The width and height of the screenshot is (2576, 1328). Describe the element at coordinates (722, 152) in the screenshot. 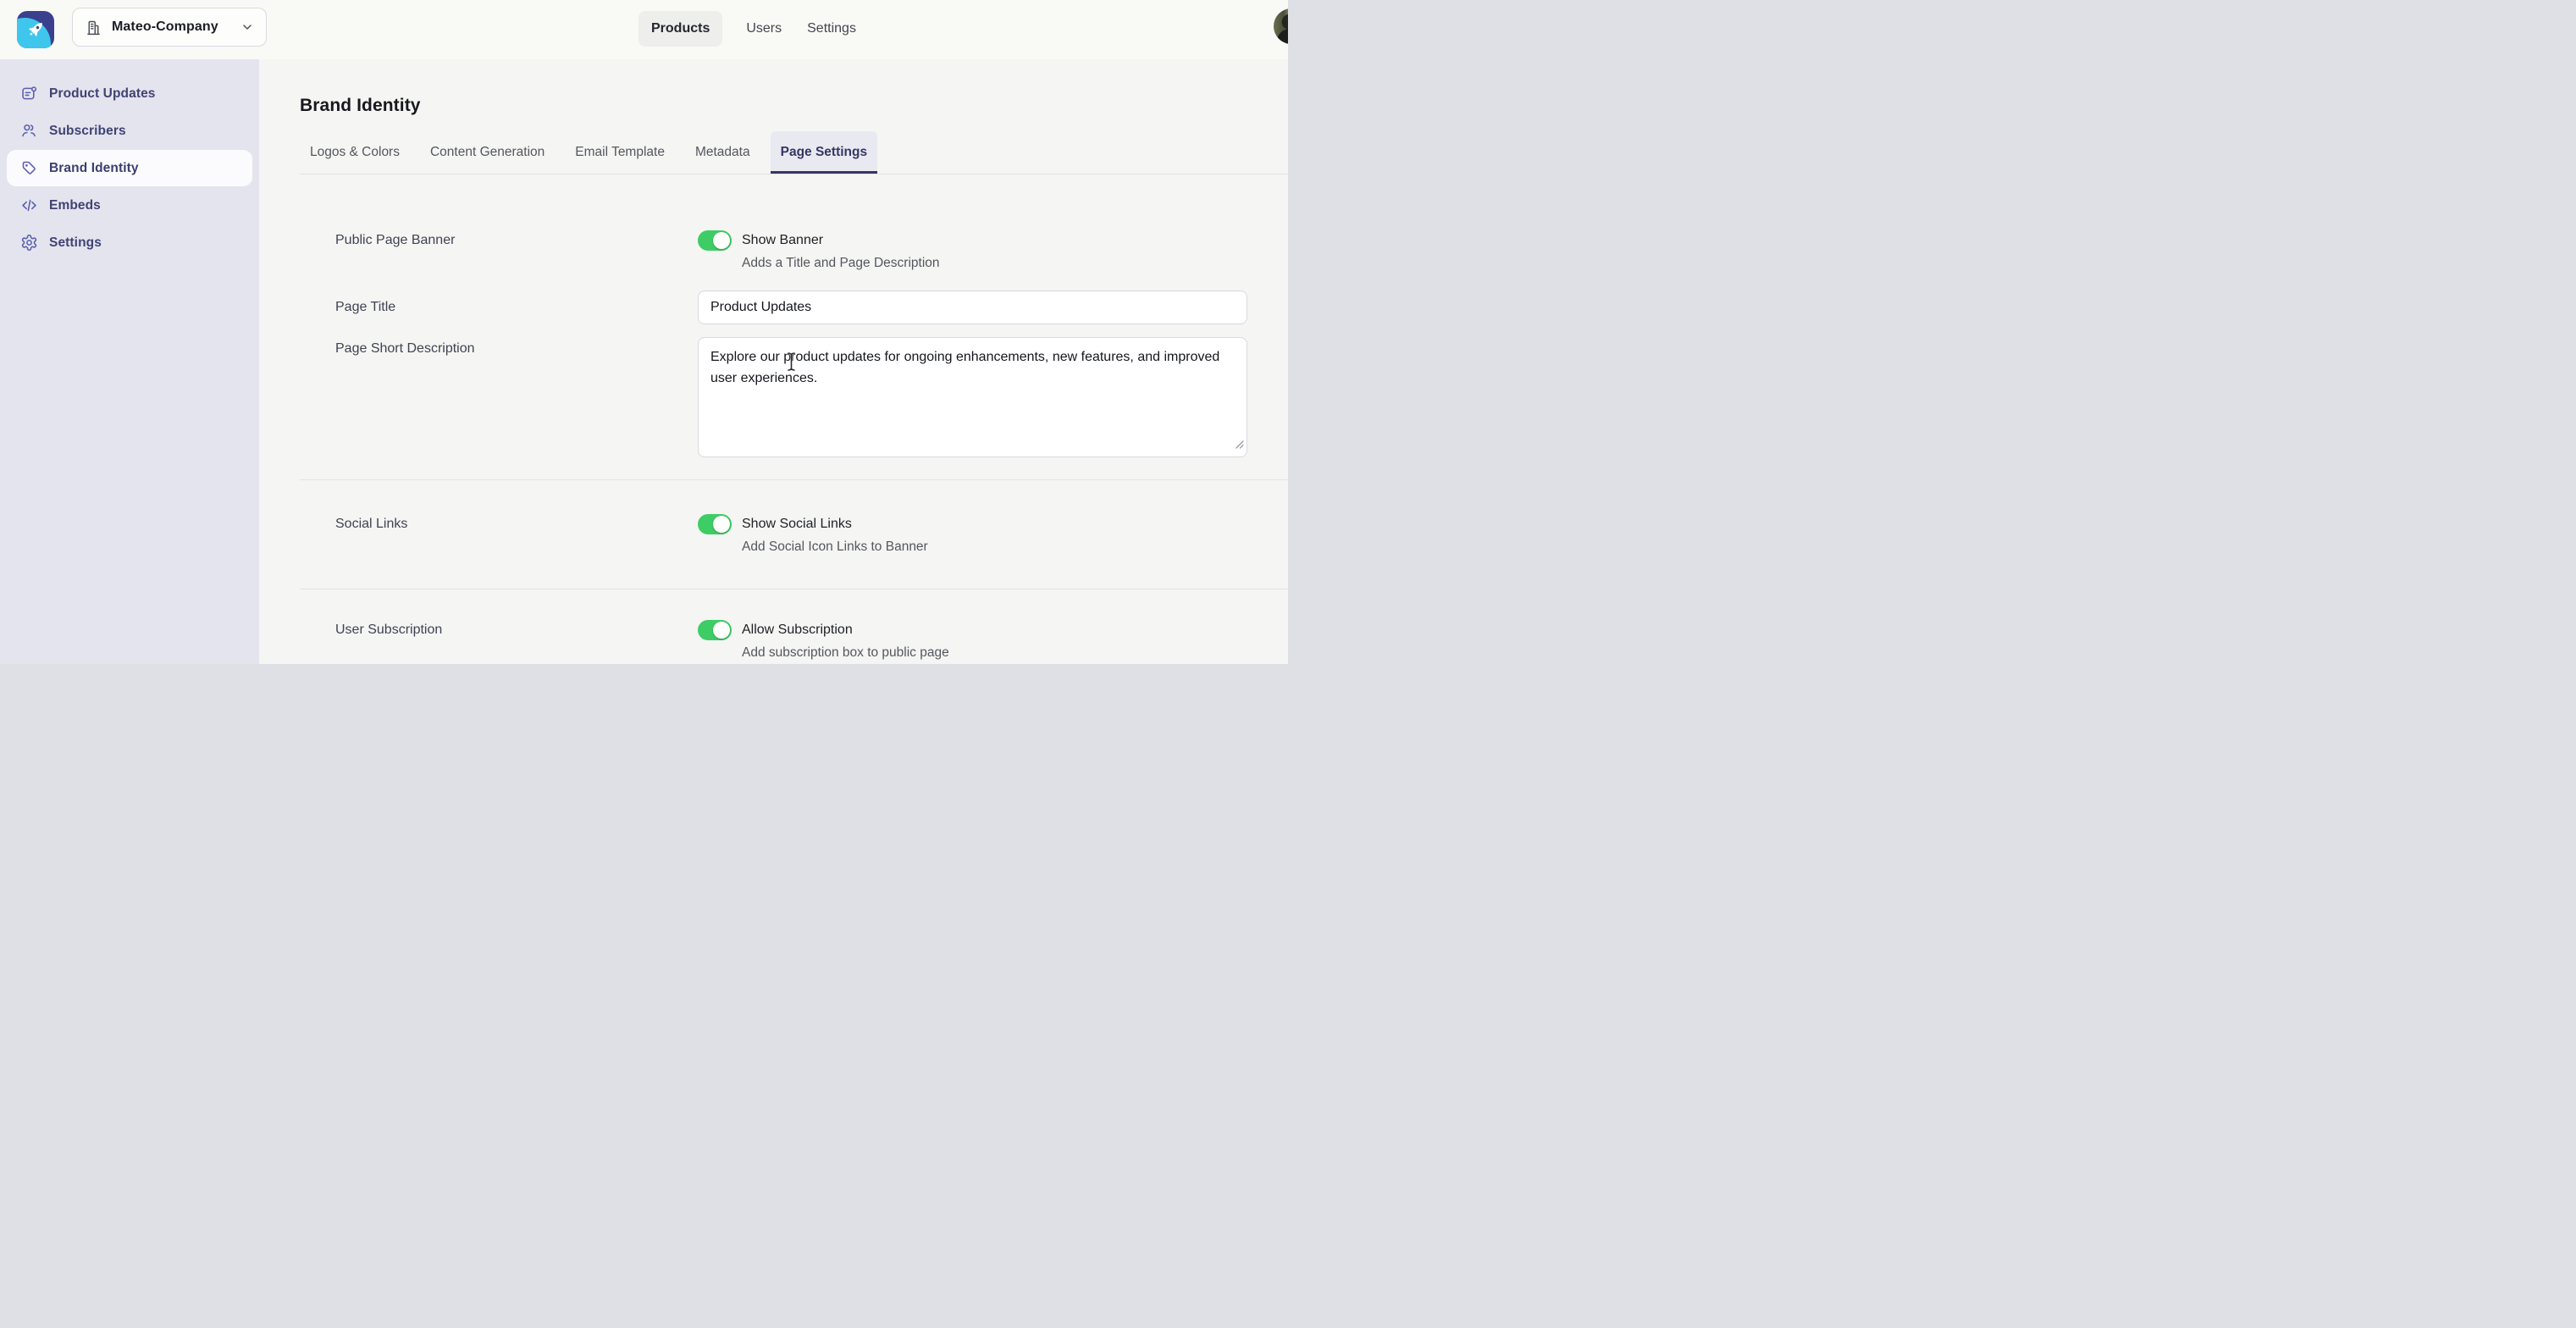

I see `tab-metadata: Metadata` at that location.